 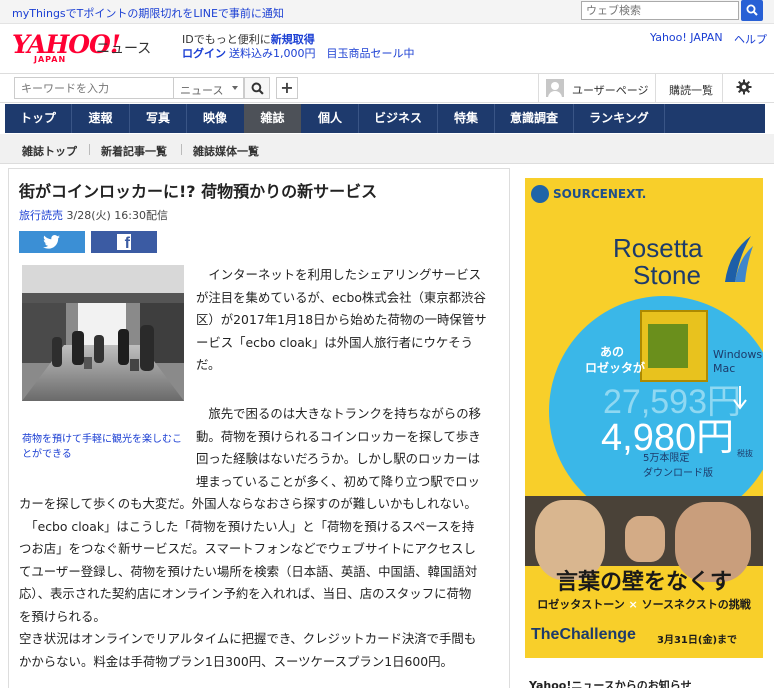 What do you see at coordinates (581, 604) in the screenshot?
I see `ad-sub-left: ロゼッタストーン` at bounding box center [581, 604].